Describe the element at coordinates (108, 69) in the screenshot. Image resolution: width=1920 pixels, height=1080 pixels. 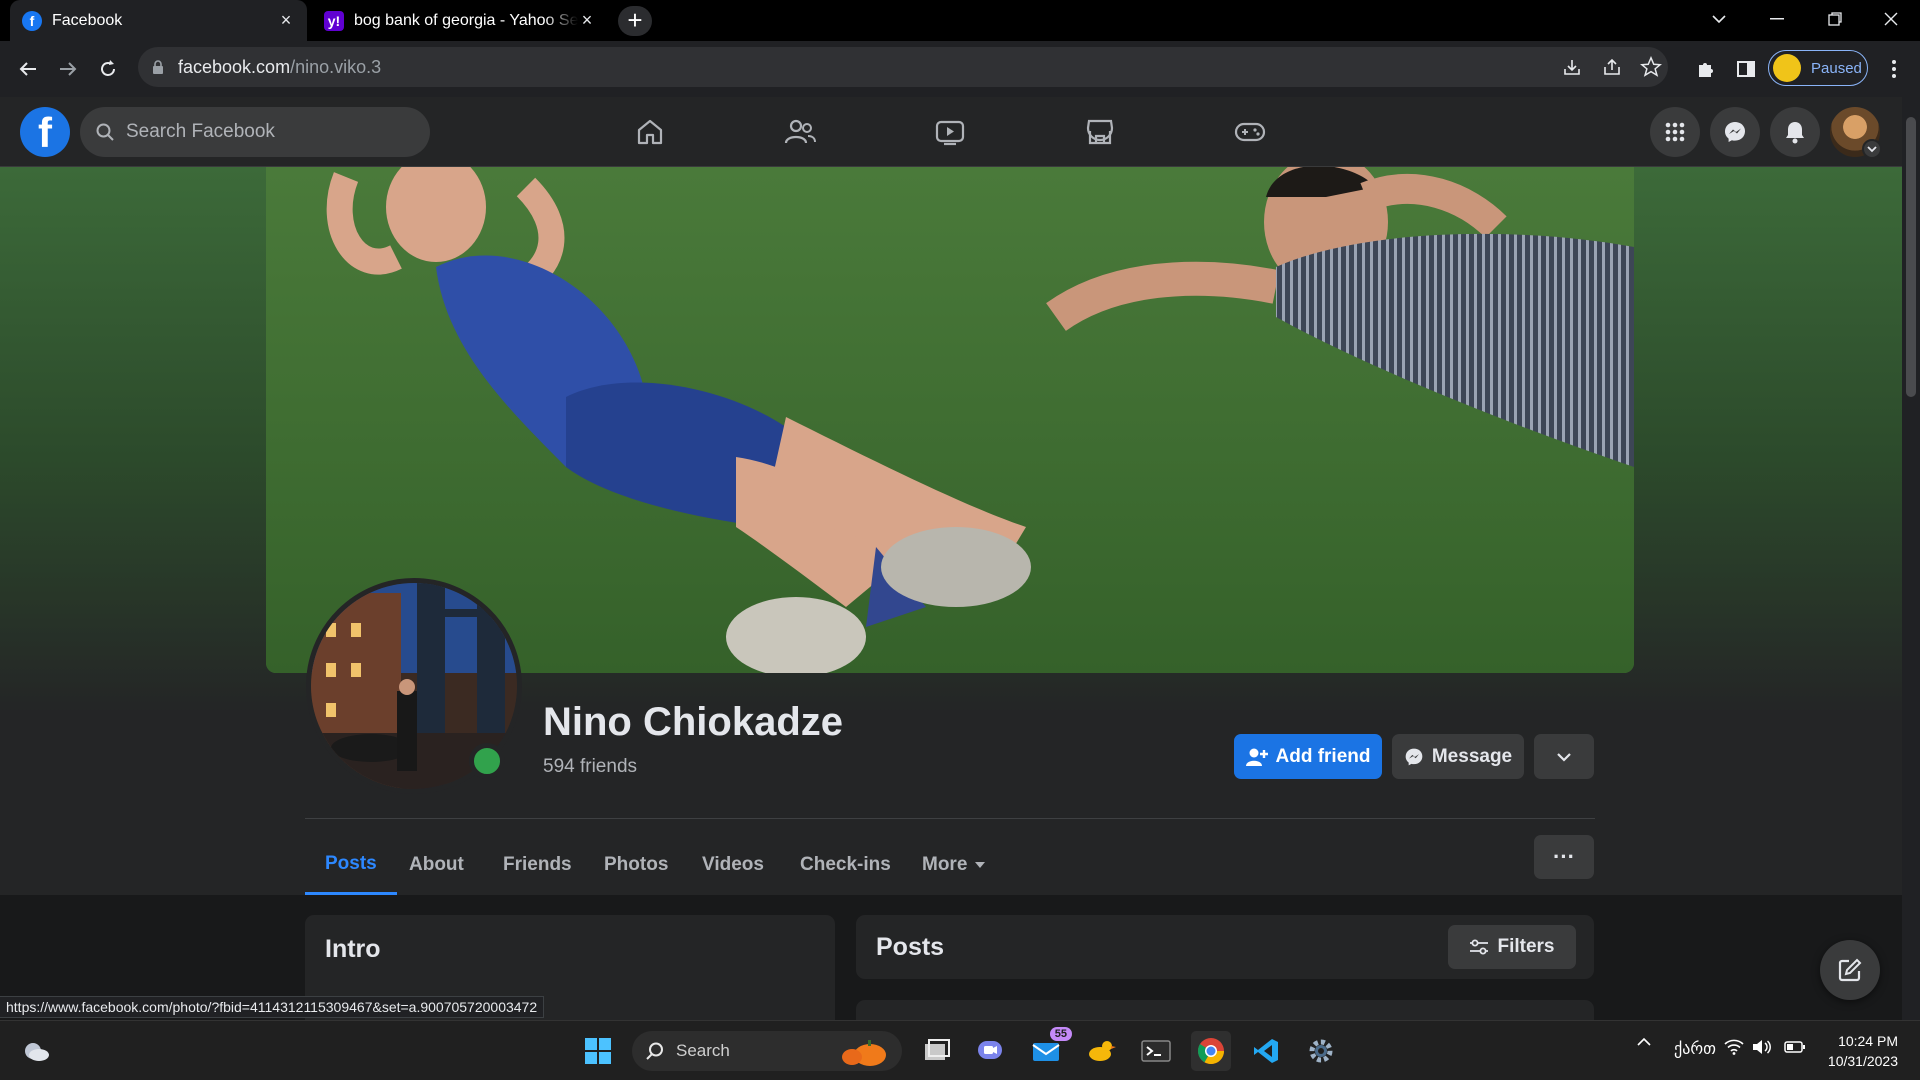
I see `reload-icon` at that location.